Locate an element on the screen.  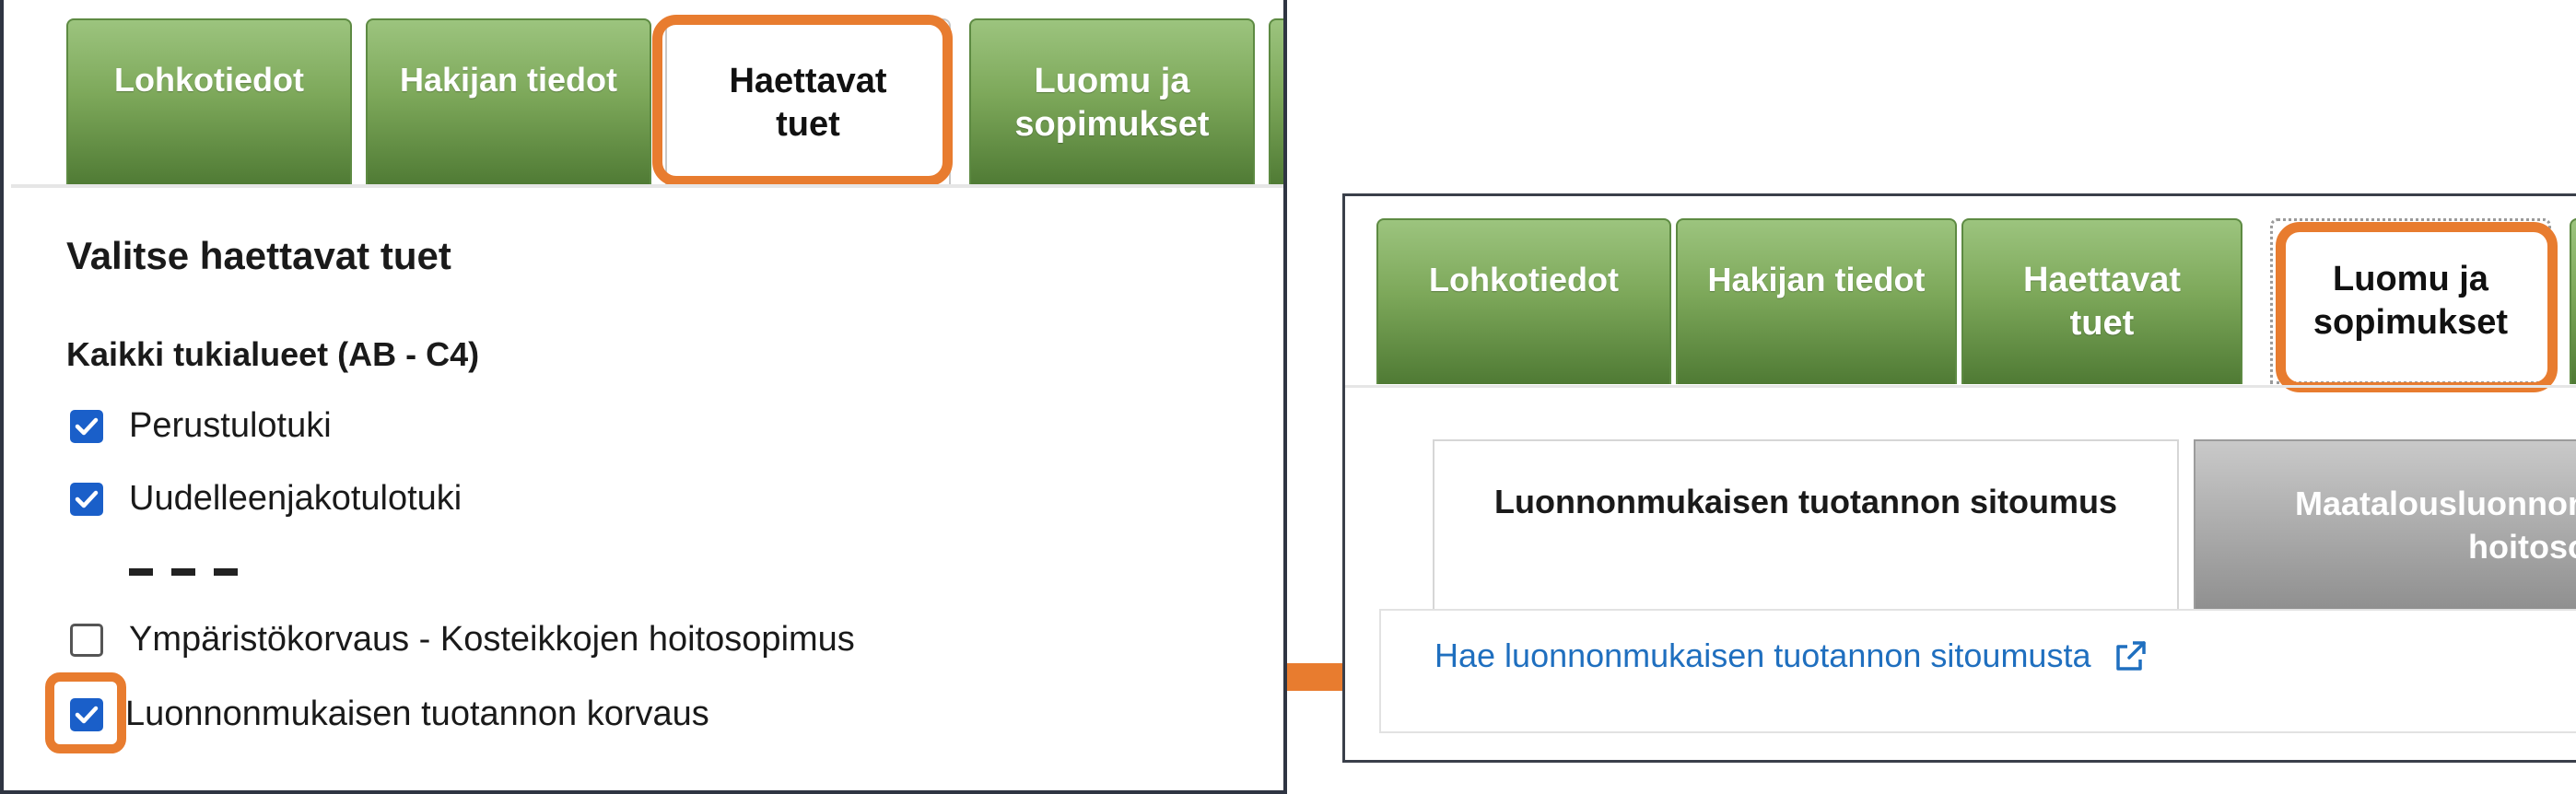
checkbox-label: Uudelleenjakotulotuki is located at coordinates (296, 498).